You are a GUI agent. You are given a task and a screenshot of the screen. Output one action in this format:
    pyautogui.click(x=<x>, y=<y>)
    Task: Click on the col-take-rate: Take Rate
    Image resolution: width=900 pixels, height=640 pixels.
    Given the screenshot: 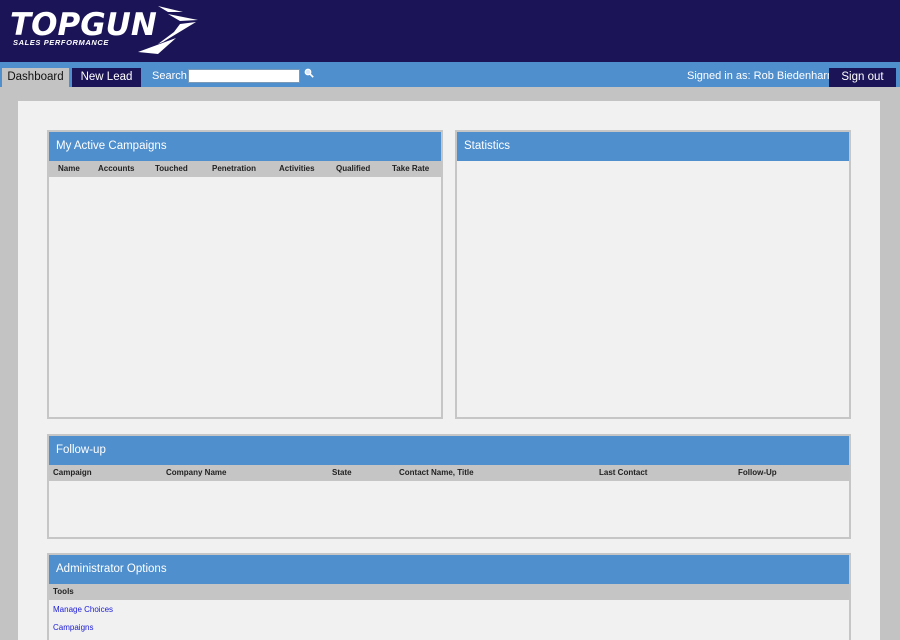 What is the action you would take?
    pyautogui.click(x=410, y=169)
    